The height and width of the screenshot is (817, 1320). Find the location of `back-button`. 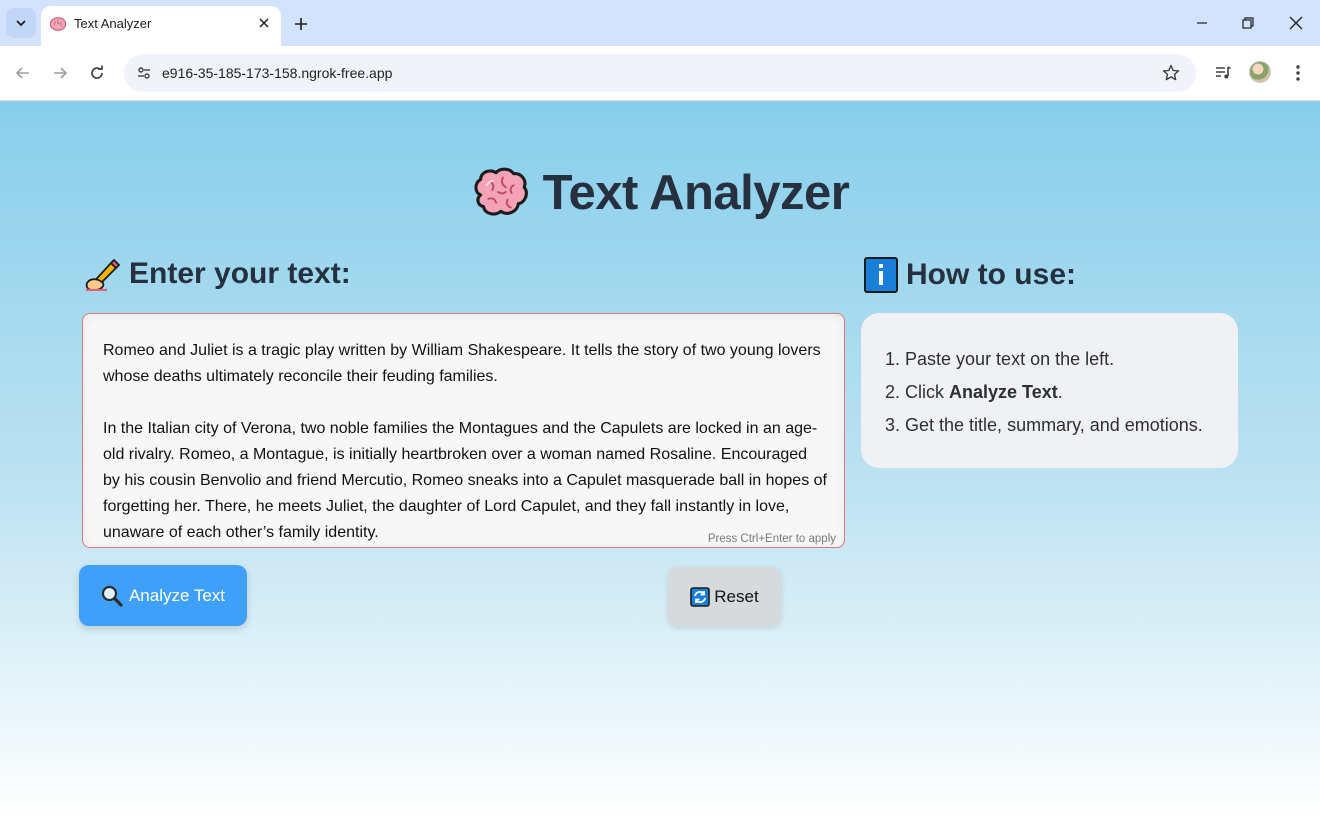

back-button is located at coordinates (23, 73).